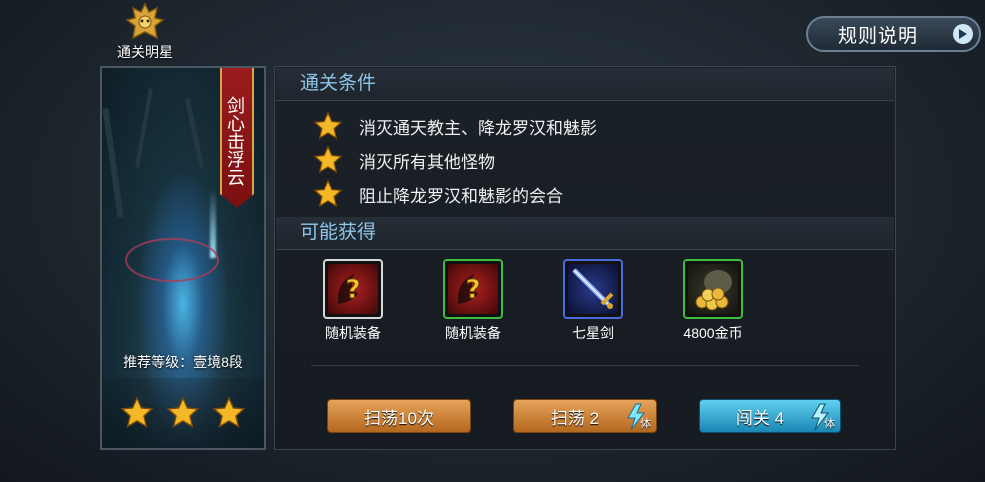  I want to click on rune-circle, so click(172, 260).